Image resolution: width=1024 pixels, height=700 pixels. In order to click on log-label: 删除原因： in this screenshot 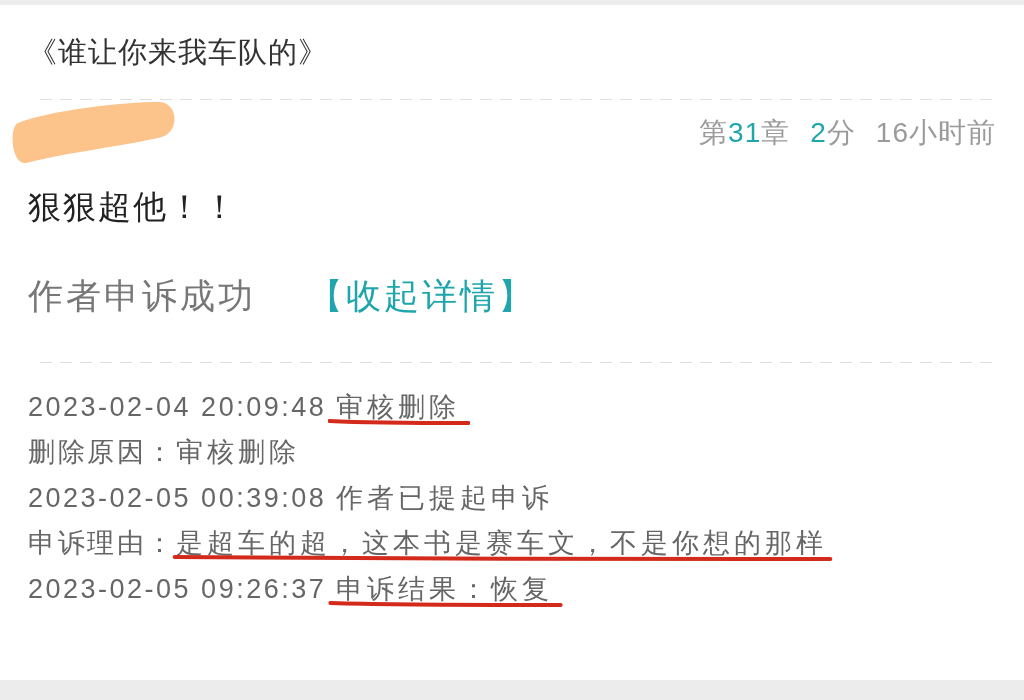, I will do `click(102, 453)`.